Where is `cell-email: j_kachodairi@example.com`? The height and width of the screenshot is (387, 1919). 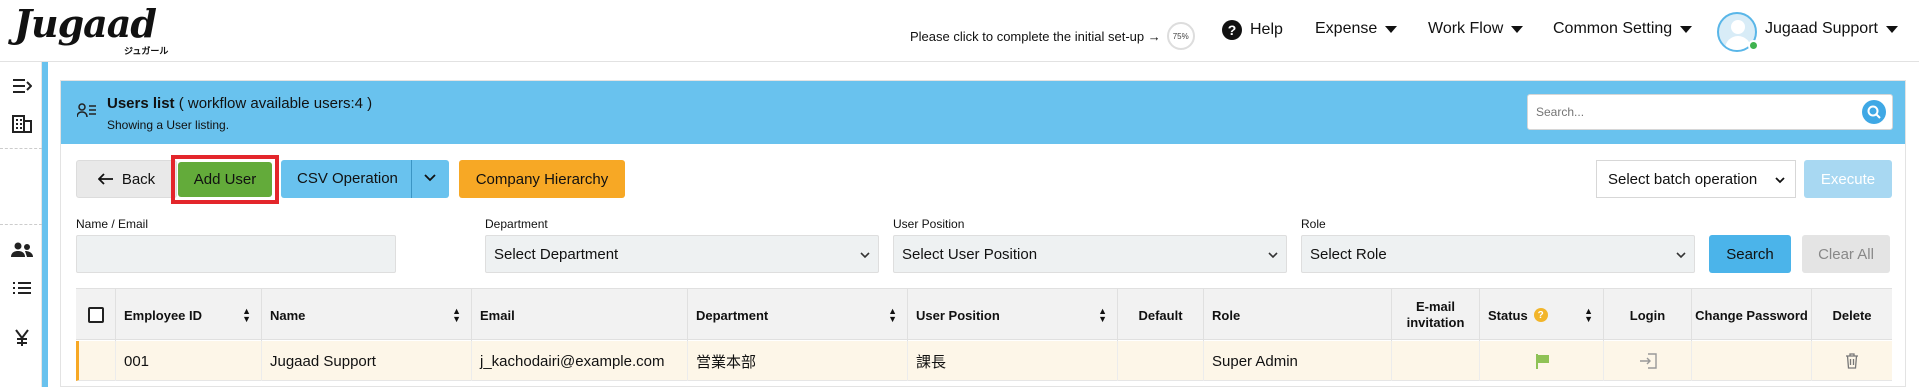 cell-email: j_kachodairi@example.com is located at coordinates (580, 361).